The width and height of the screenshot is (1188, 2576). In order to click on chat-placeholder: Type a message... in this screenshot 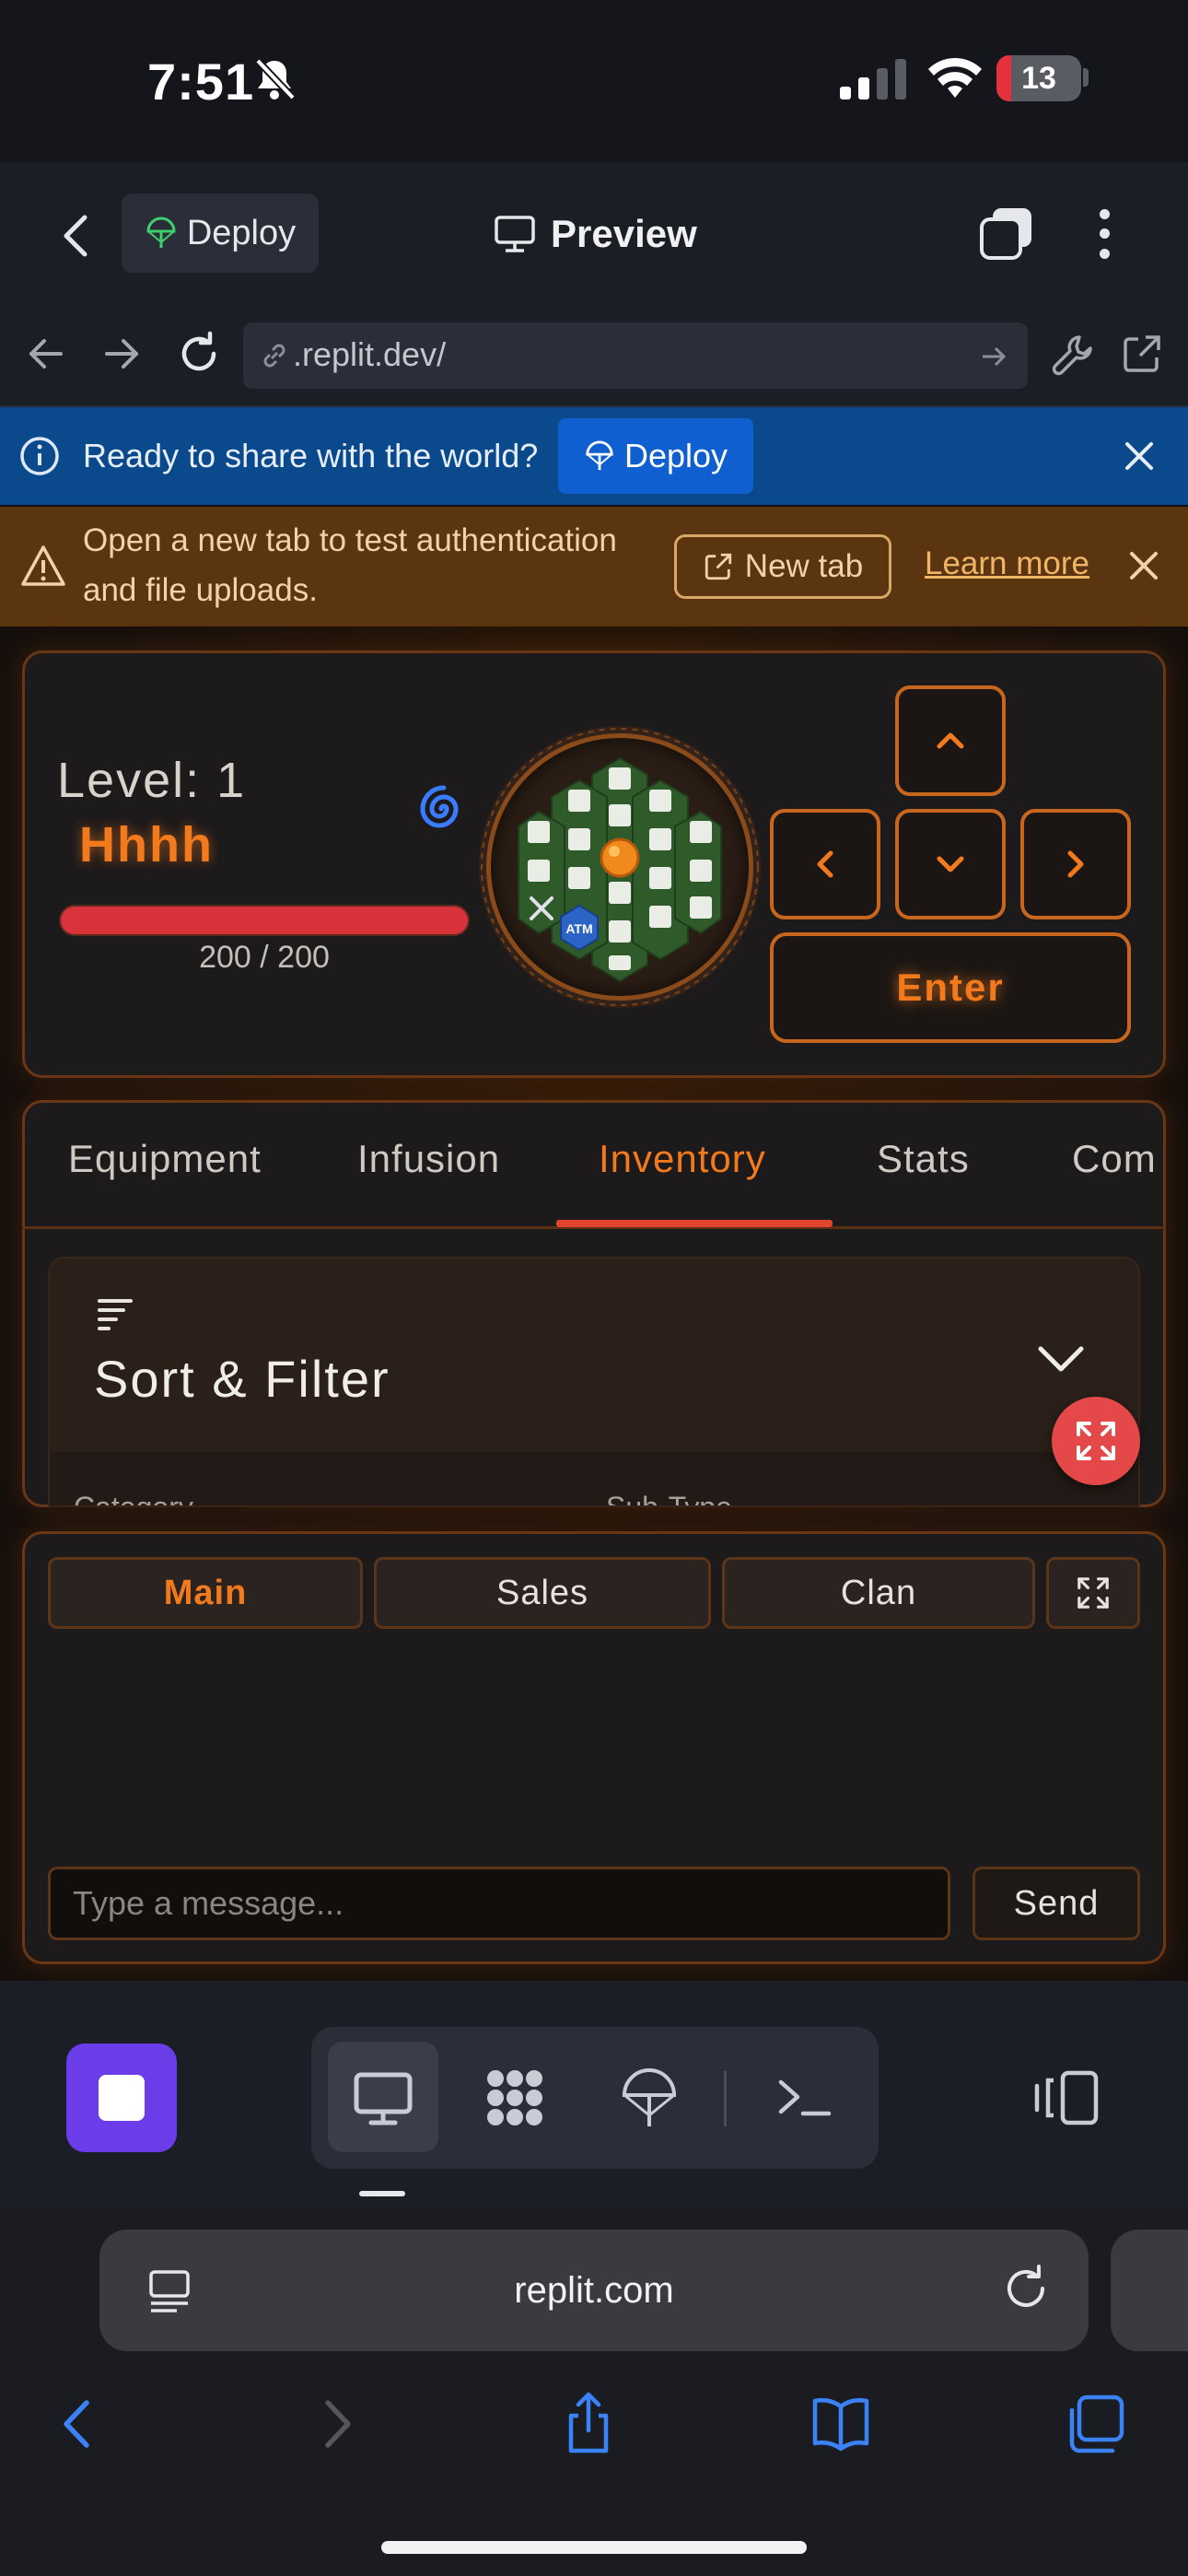, I will do `click(208, 1903)`.